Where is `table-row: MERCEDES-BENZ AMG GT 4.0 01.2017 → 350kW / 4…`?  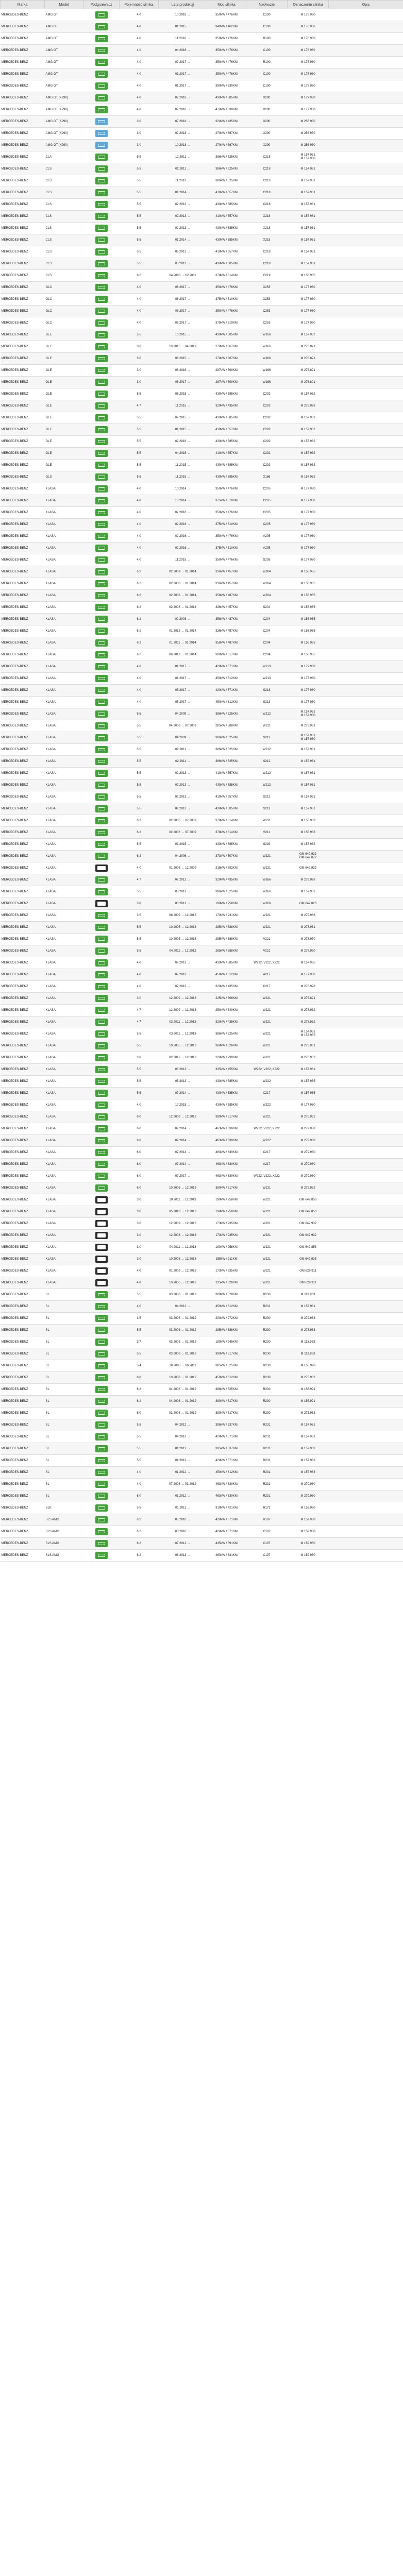 table-row: MERCEDES-BENZ AMG GT 4.0 01.2017 → 350kW / 4… is located at coordinates (202, 74).